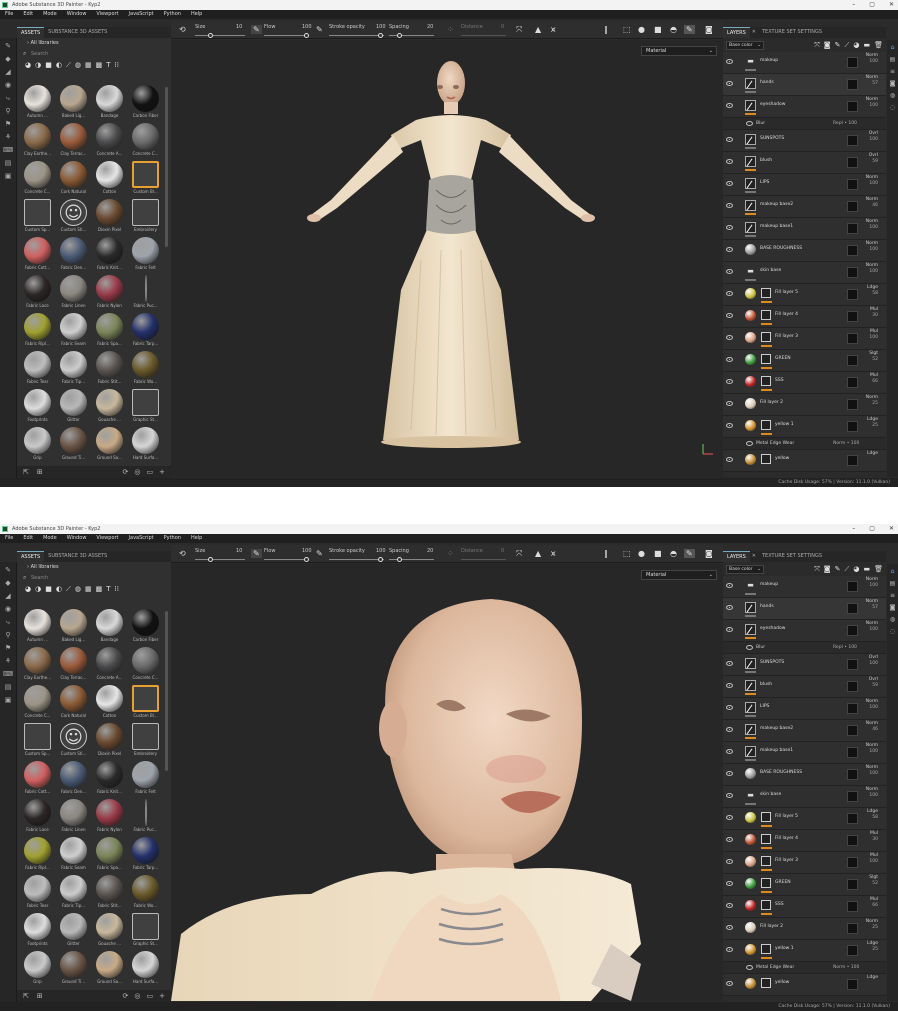 The width and height of the screenshot is (898, 1011). Describe the element at coordinates (73, 406) in the screenshot. I see `asset-thumbnail: Glitter` at that location.